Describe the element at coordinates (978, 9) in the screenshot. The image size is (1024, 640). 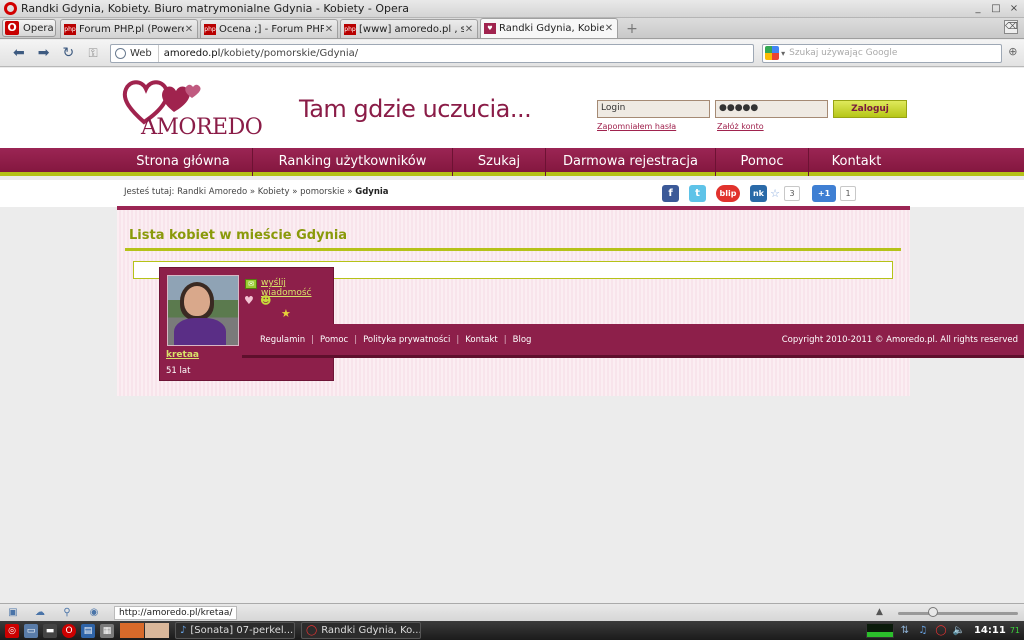
I see `minimize-button: _` at that location.